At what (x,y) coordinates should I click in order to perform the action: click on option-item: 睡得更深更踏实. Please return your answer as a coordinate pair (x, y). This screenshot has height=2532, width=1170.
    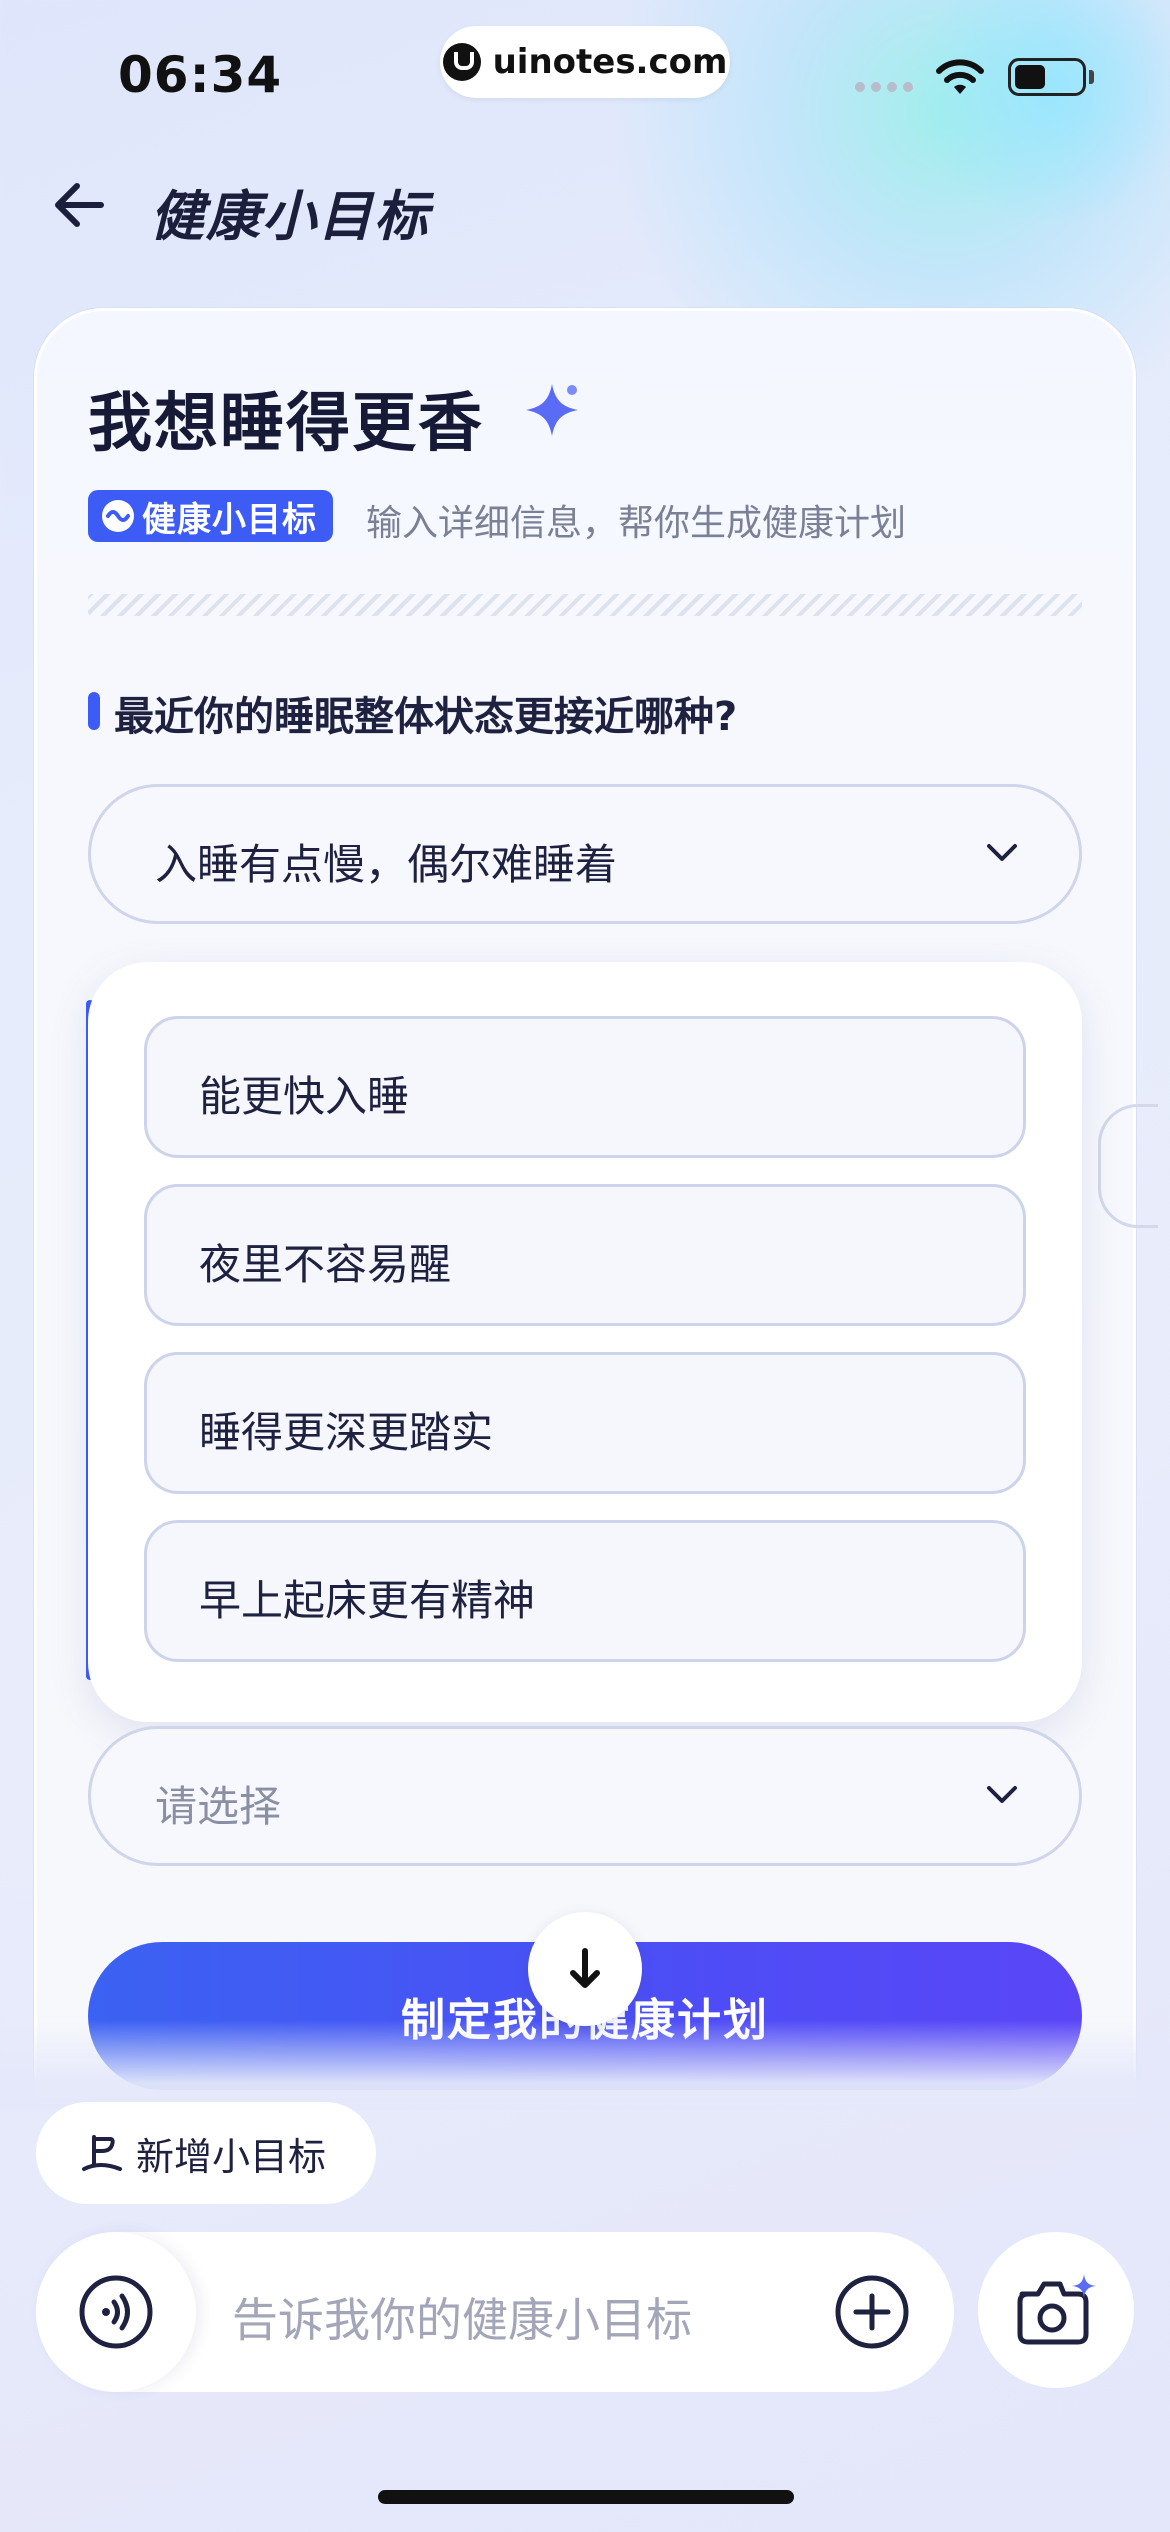
    Looking at the image, I should click on (585, 1423).